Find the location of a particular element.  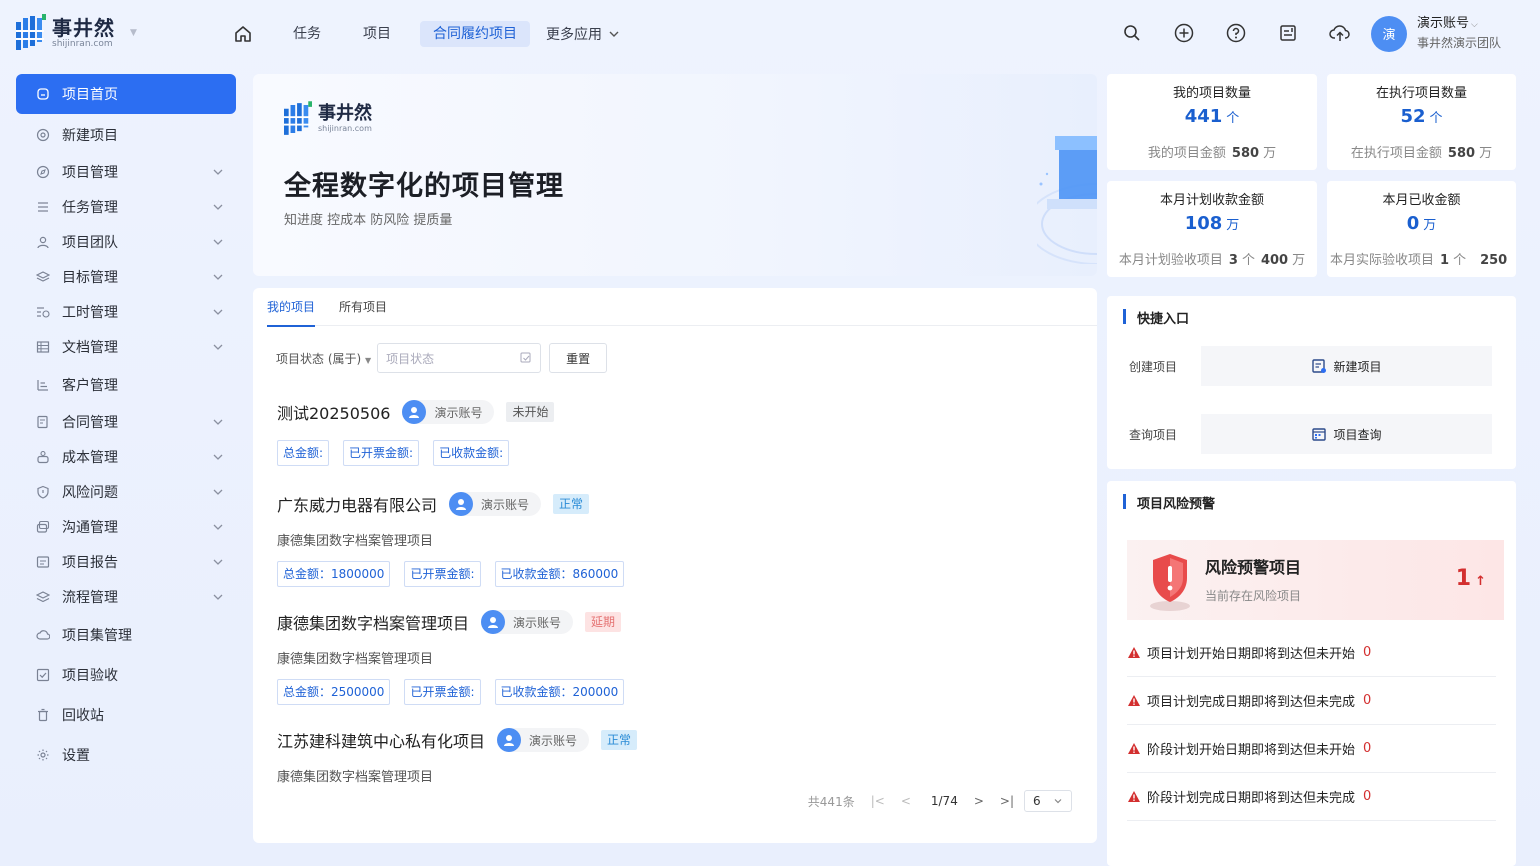

nav-projects: 项目 is located at coordinates (377, 34).